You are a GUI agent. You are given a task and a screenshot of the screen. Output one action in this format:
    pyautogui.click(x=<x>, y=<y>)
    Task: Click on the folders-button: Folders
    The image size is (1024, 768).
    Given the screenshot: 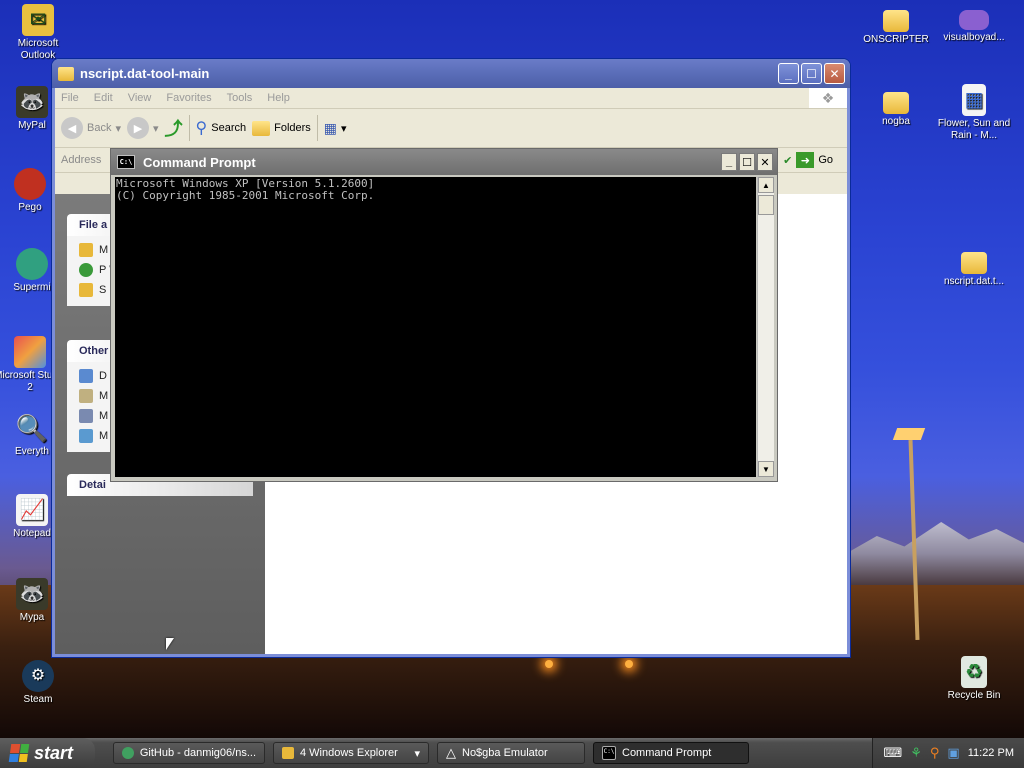 What is the action you would take?
    pyautogui.click(x=281, y=128)
    